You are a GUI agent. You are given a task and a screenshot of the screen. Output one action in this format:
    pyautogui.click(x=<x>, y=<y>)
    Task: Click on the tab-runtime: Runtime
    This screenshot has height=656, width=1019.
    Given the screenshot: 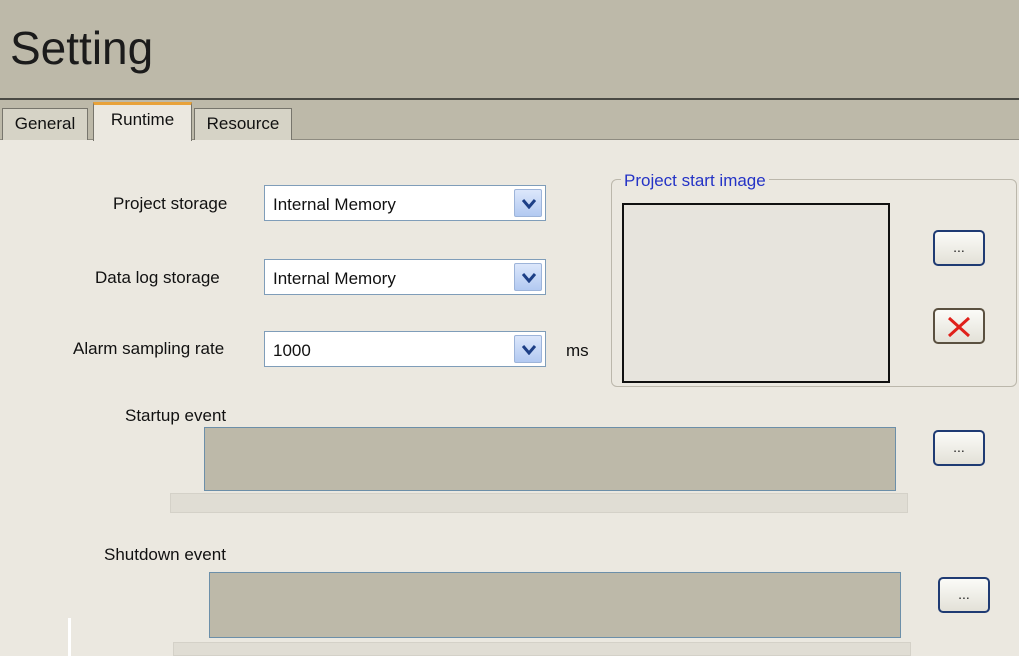 What is the action you would take?
    pyautogui.click(x=142, y=121)
    